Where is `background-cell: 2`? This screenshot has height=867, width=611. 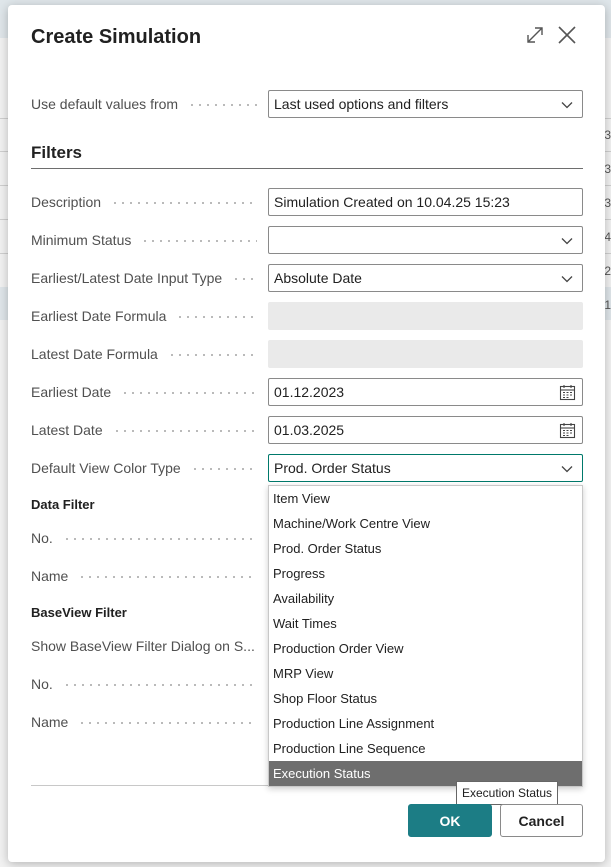 background-cell: 2 is located at coordinates (607, 271).